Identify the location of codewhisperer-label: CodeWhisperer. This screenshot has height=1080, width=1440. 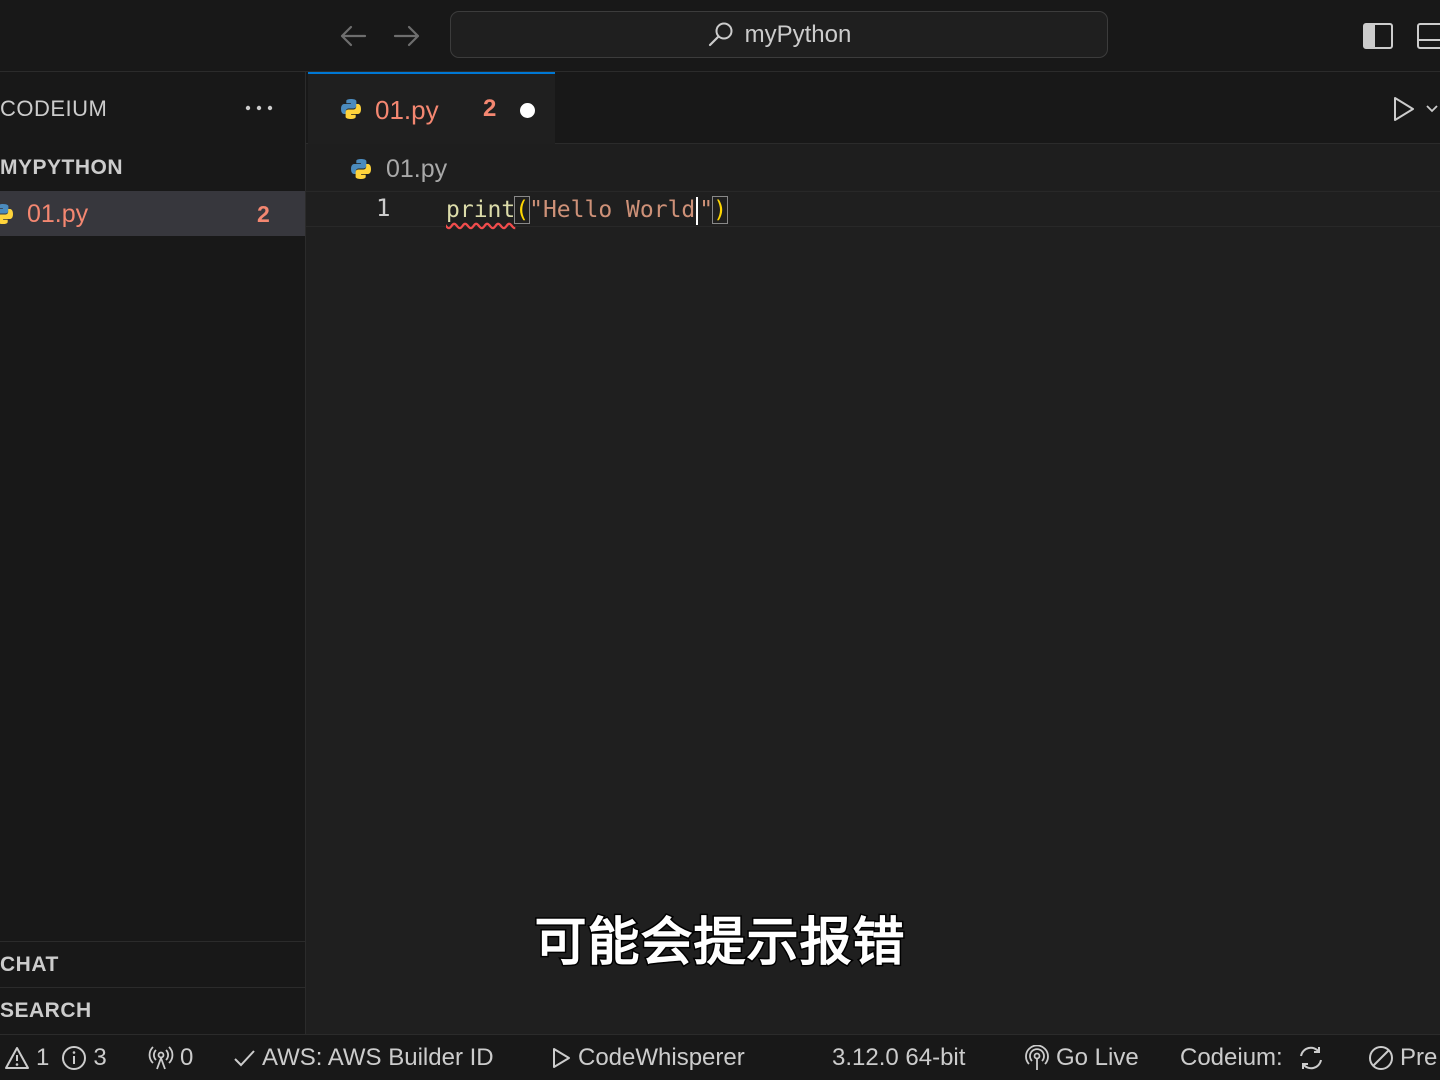
(661, 1057).